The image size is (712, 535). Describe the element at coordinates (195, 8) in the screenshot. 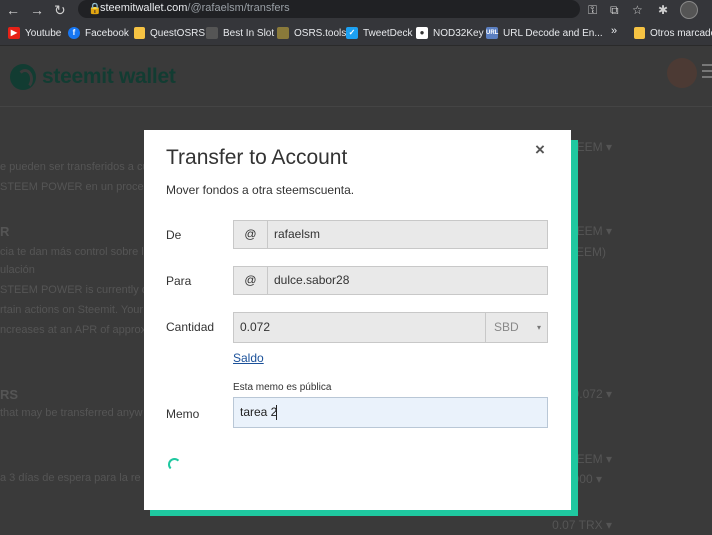

I see `url-text: steemitwallet.com/@rafaelsm/transfers` at that location.